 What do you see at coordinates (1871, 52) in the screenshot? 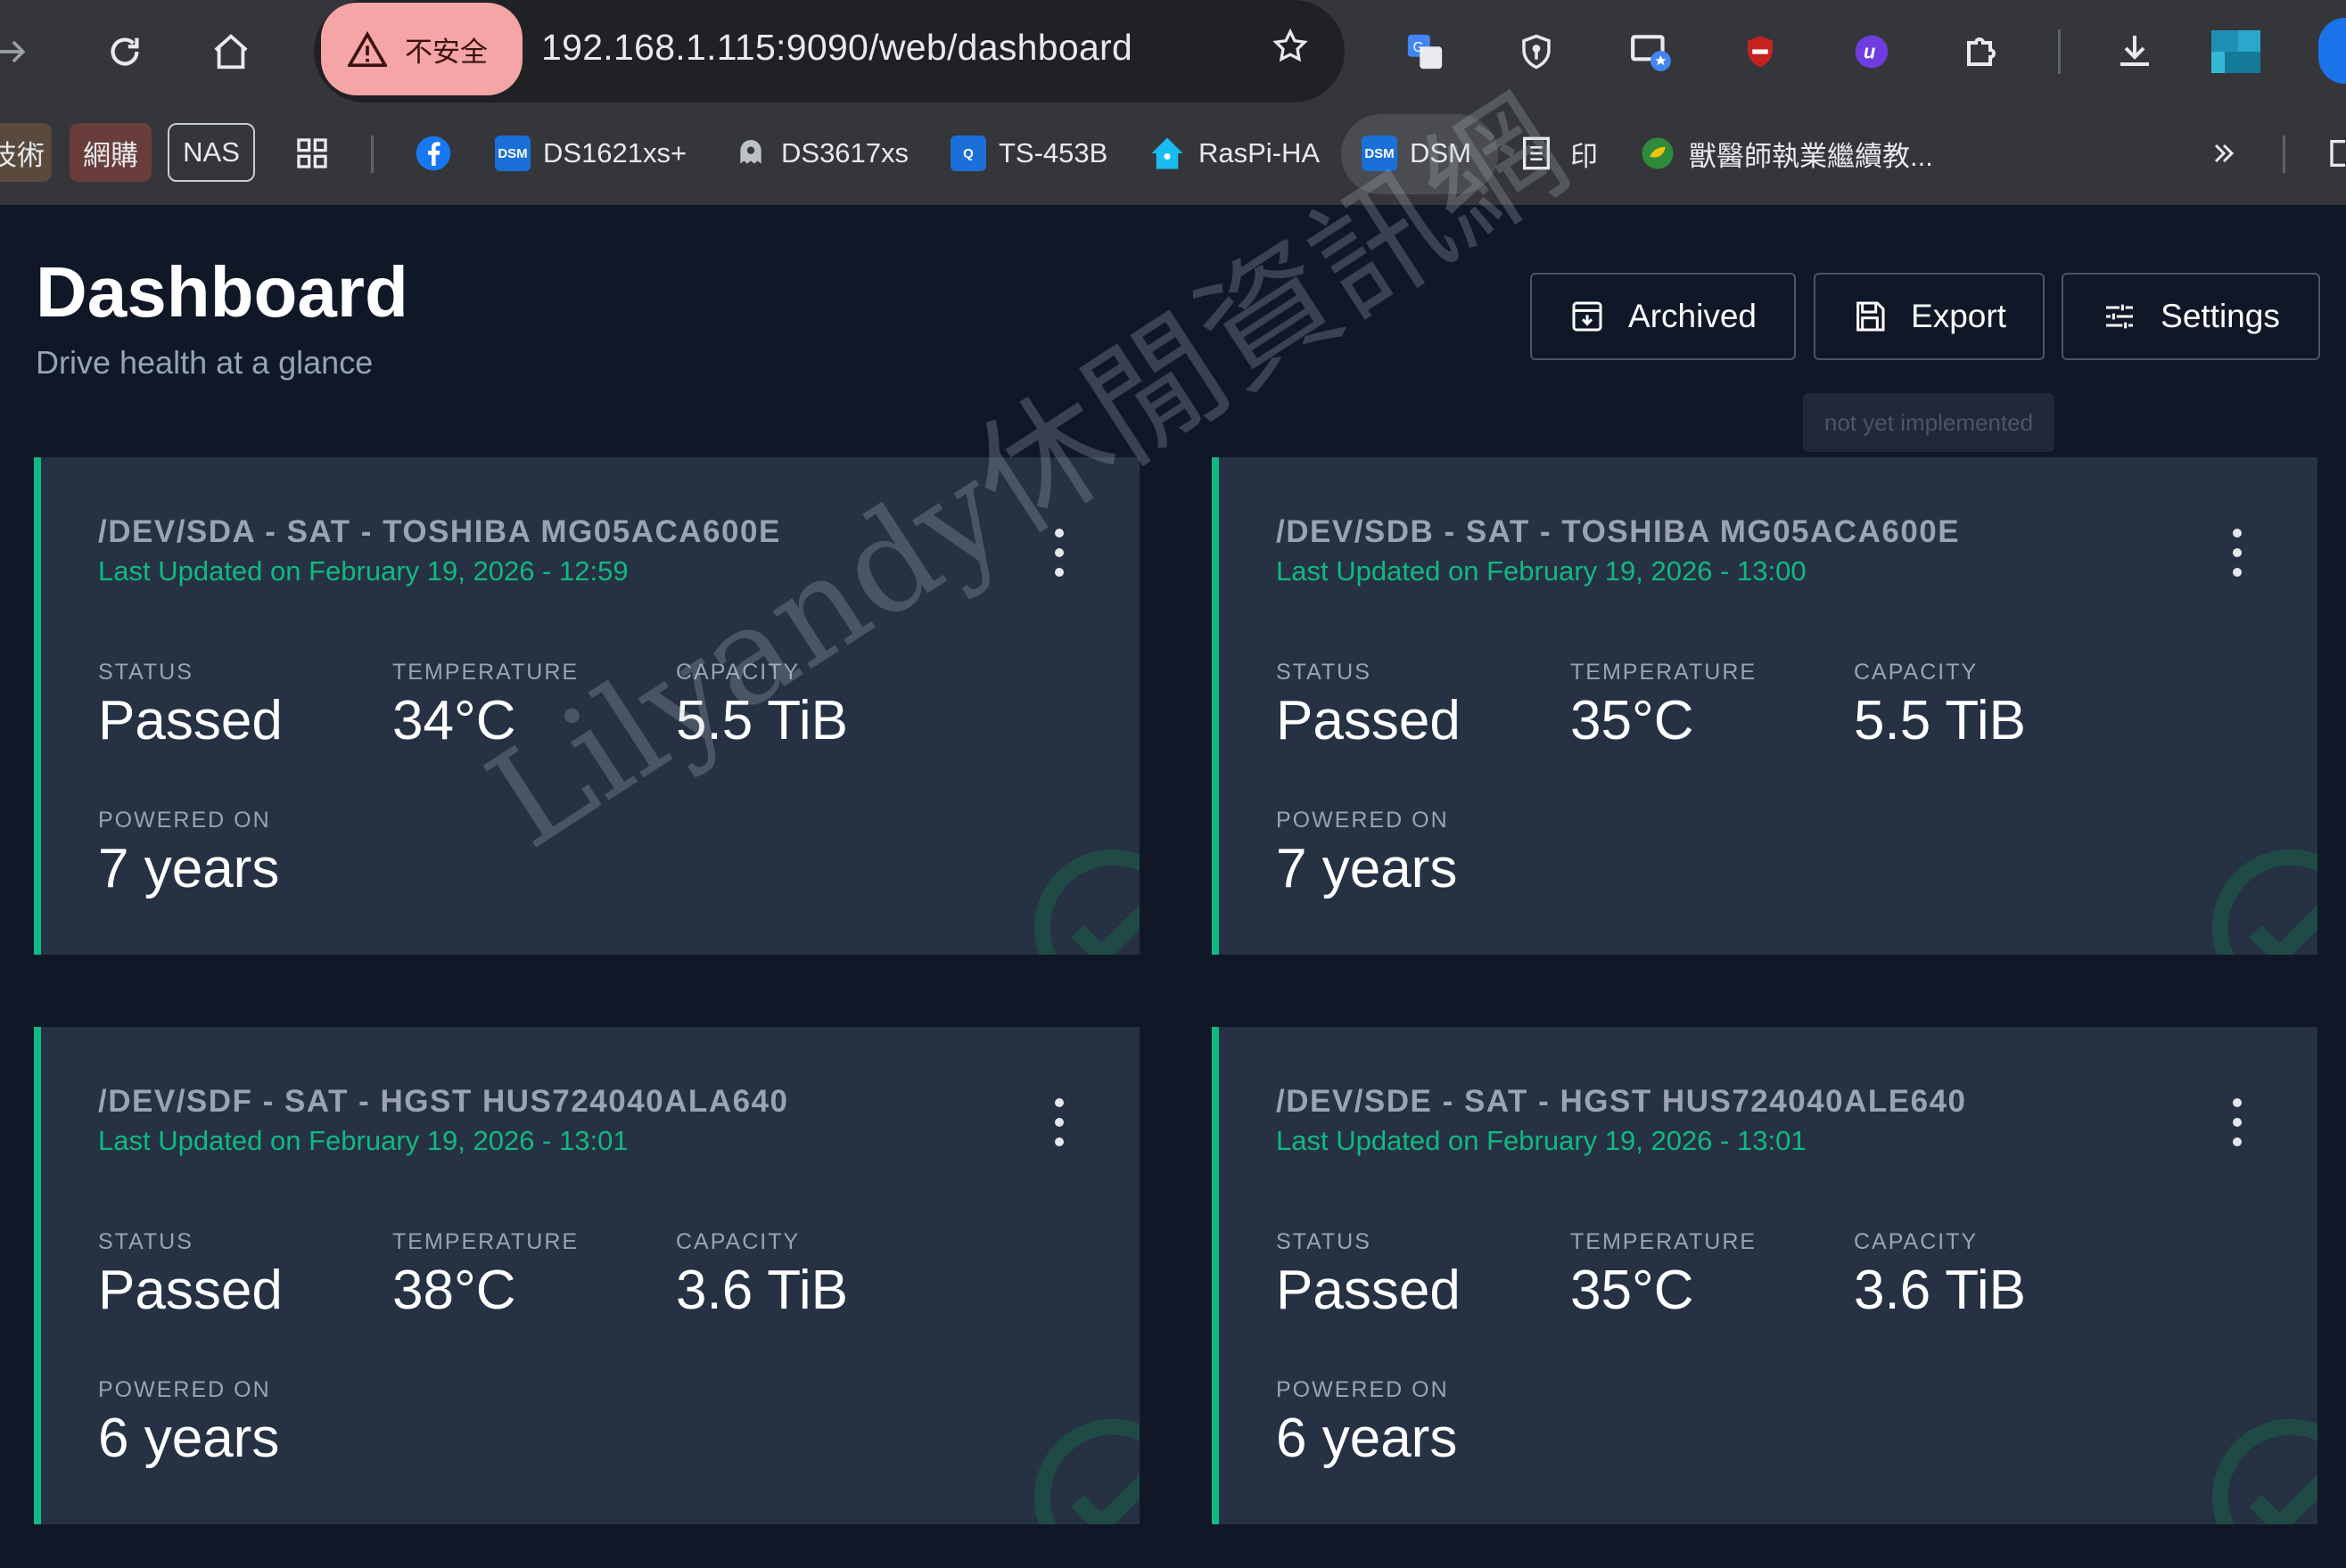
I see `ublock-extension: u` at bounding box center [1871, 52].